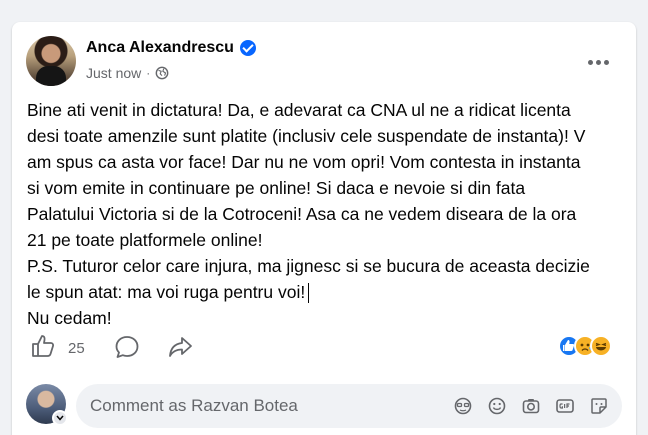 Image resolution: width=648 pixels, height=435 pixels. What do you see at coordinates (113, 73) in the screenshot?
I see `post-timestamp: Just now` at bounding box center [113, 73].